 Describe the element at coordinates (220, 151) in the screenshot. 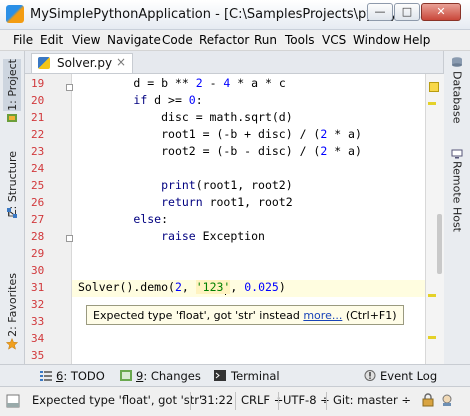

I see `code-line: root2 = (-b - disc) / (2 * a)` at that location.